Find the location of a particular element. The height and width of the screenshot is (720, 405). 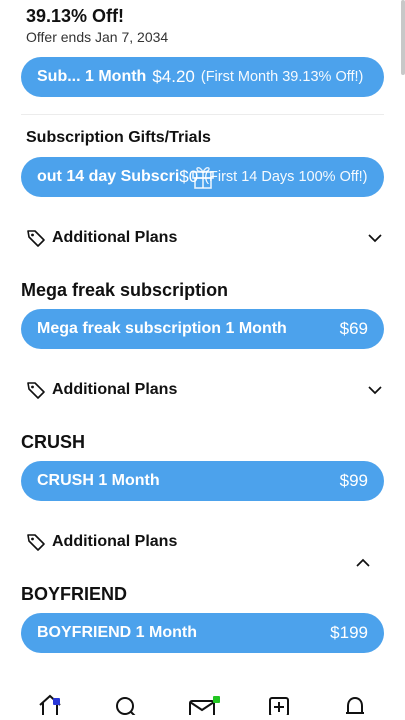

plan-price: $99 is located at coordinates (353, 480).